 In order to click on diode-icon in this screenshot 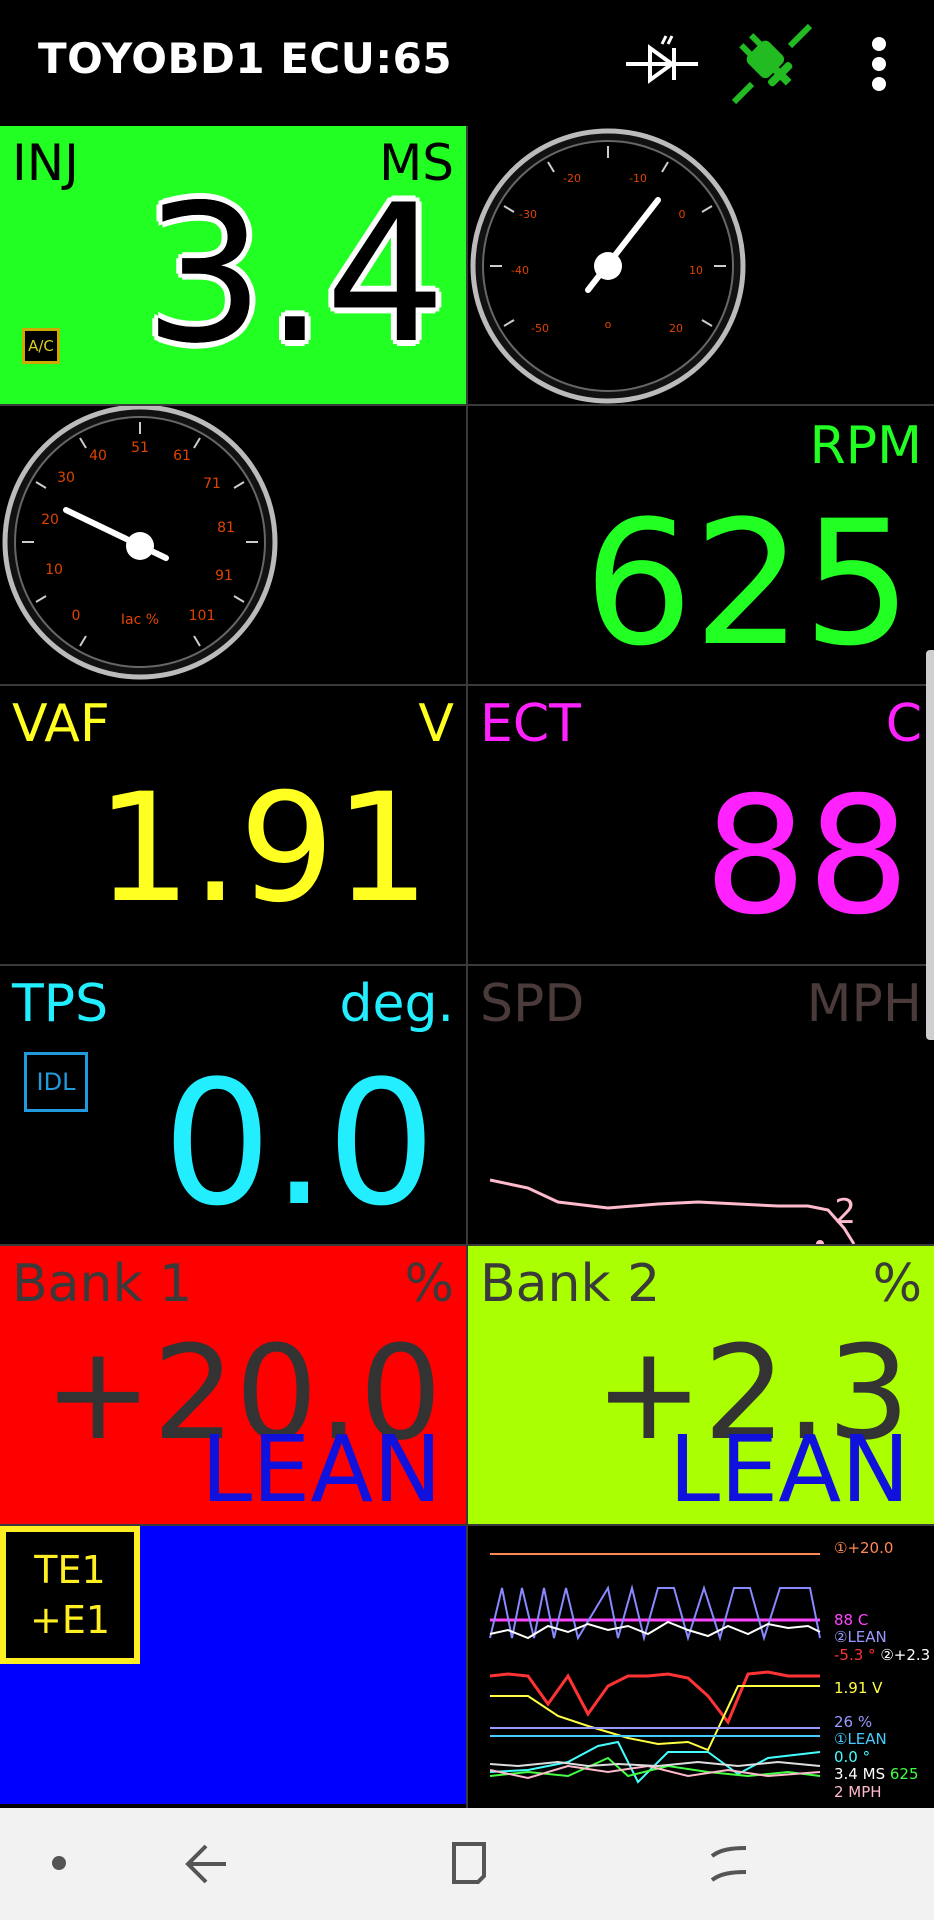, I will do `click(662, 64)`.